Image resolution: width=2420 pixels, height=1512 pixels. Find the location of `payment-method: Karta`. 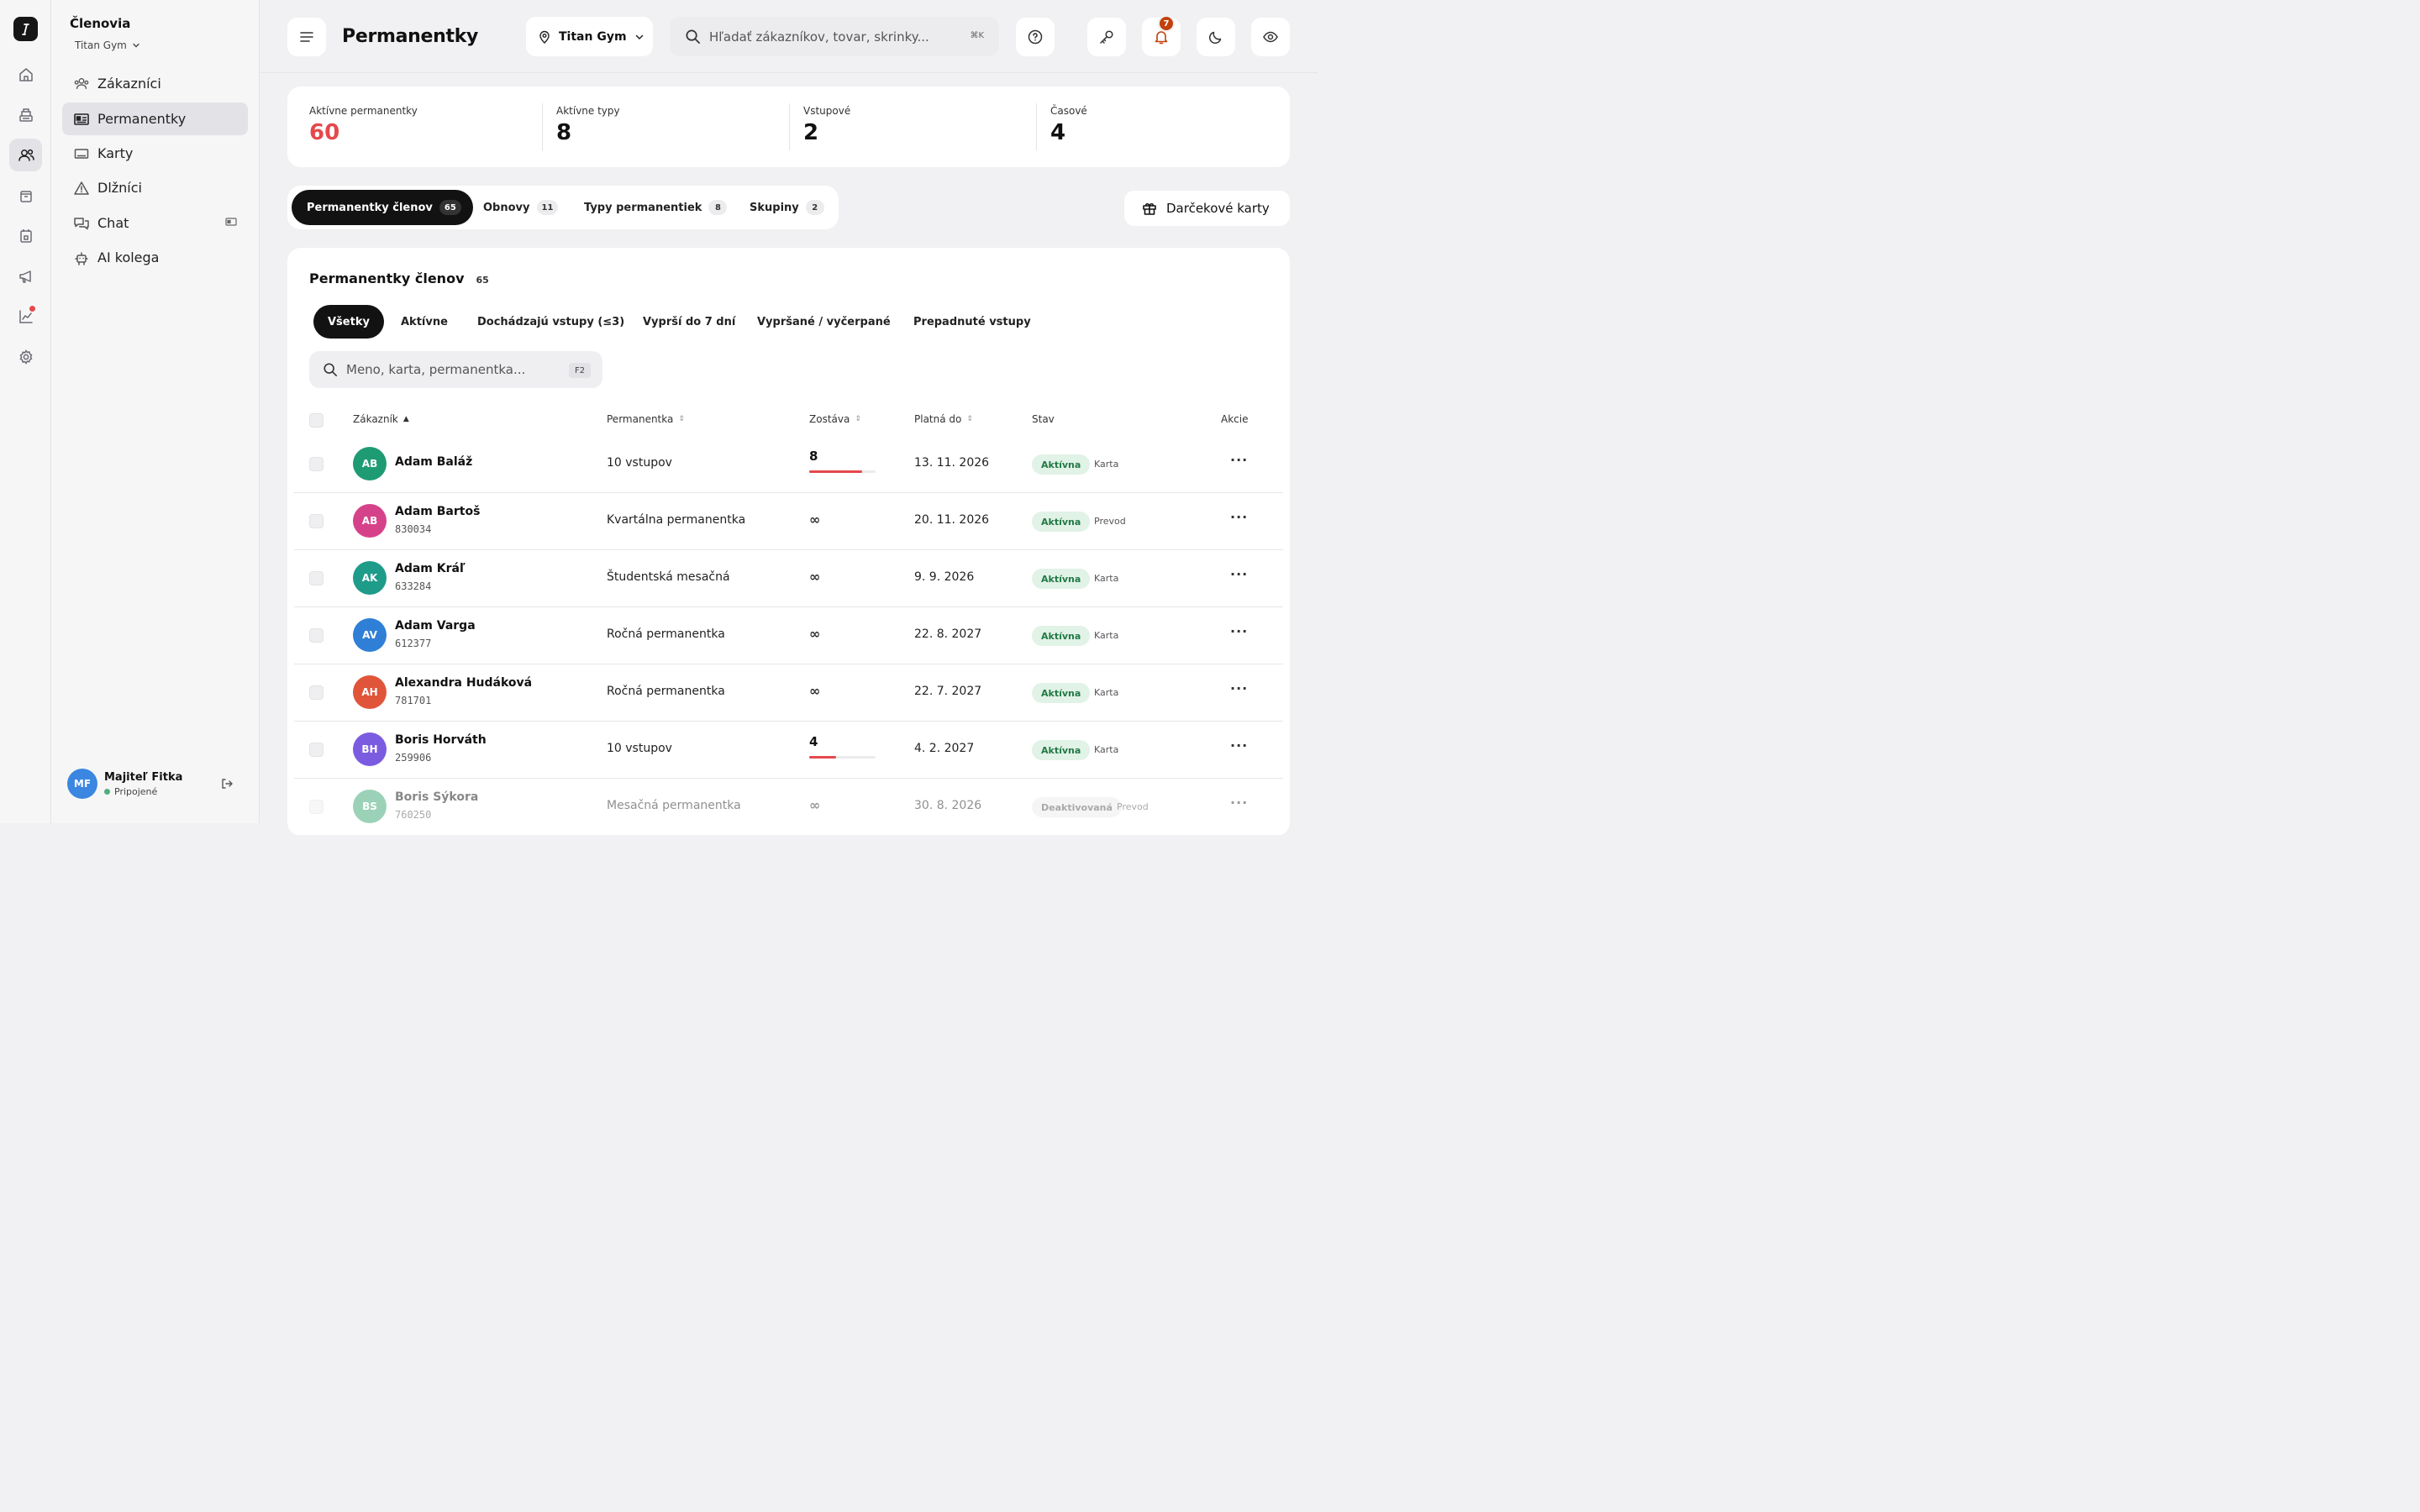

payment-method: Karta is located at coordinates (1106, 749).